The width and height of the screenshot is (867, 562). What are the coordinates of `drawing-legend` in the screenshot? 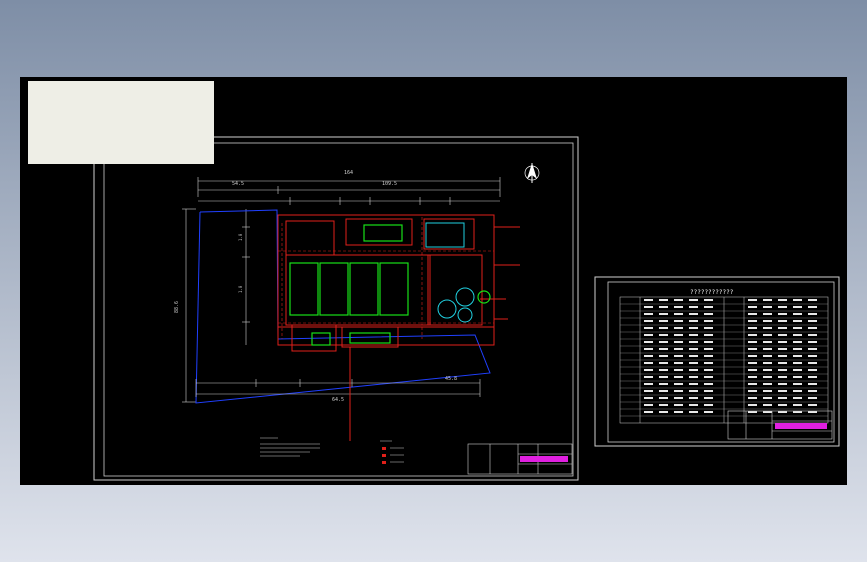 It's located at (392, 452).